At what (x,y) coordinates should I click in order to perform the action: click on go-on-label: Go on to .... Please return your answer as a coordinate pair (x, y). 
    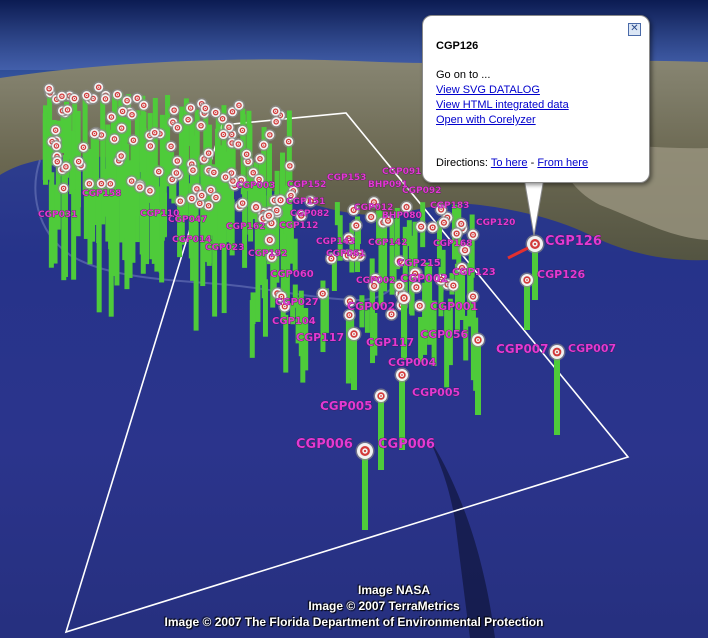
    Looking at the image, I should click on (463, 75).